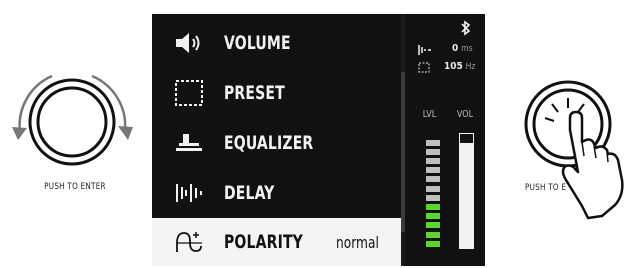 The height and width of the screenshot is (268, 637). What do you see at coordinates (75, 187) in the screenshot?
I see `push-to-enter-caption: PUSH TO ENTER` at bounding box center [75, 187].